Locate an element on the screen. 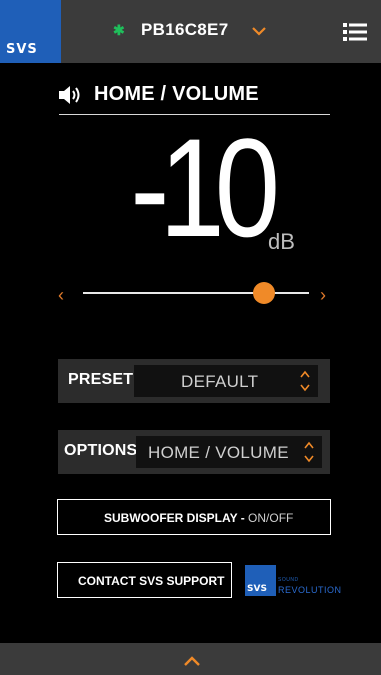 This screenshot has width=381, height=675. preset-row: PRESET DEFAULT is located at coordinates (194, 381).